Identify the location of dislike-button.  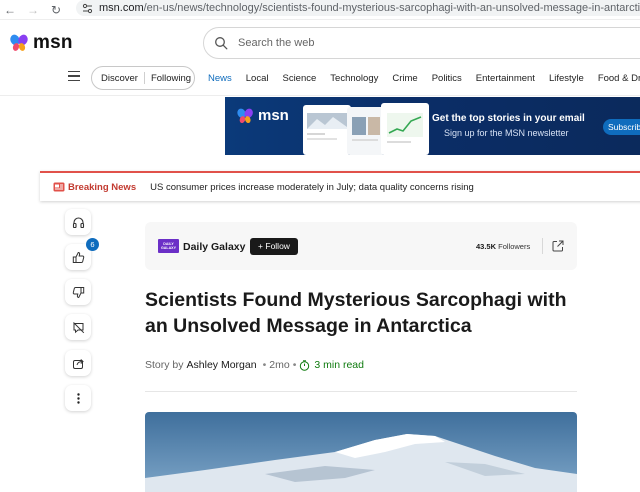
(78, 292).